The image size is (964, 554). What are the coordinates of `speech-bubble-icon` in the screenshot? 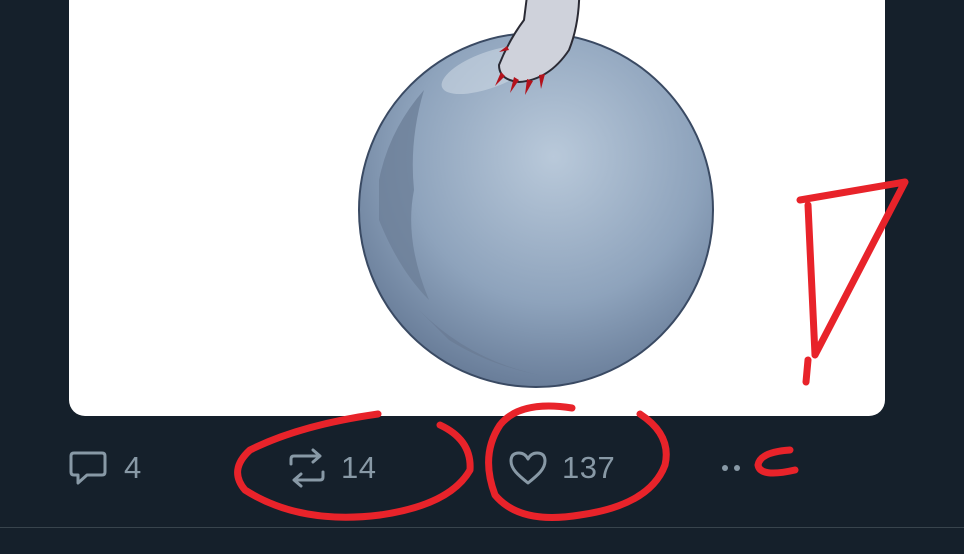 It's located at (88, 468).